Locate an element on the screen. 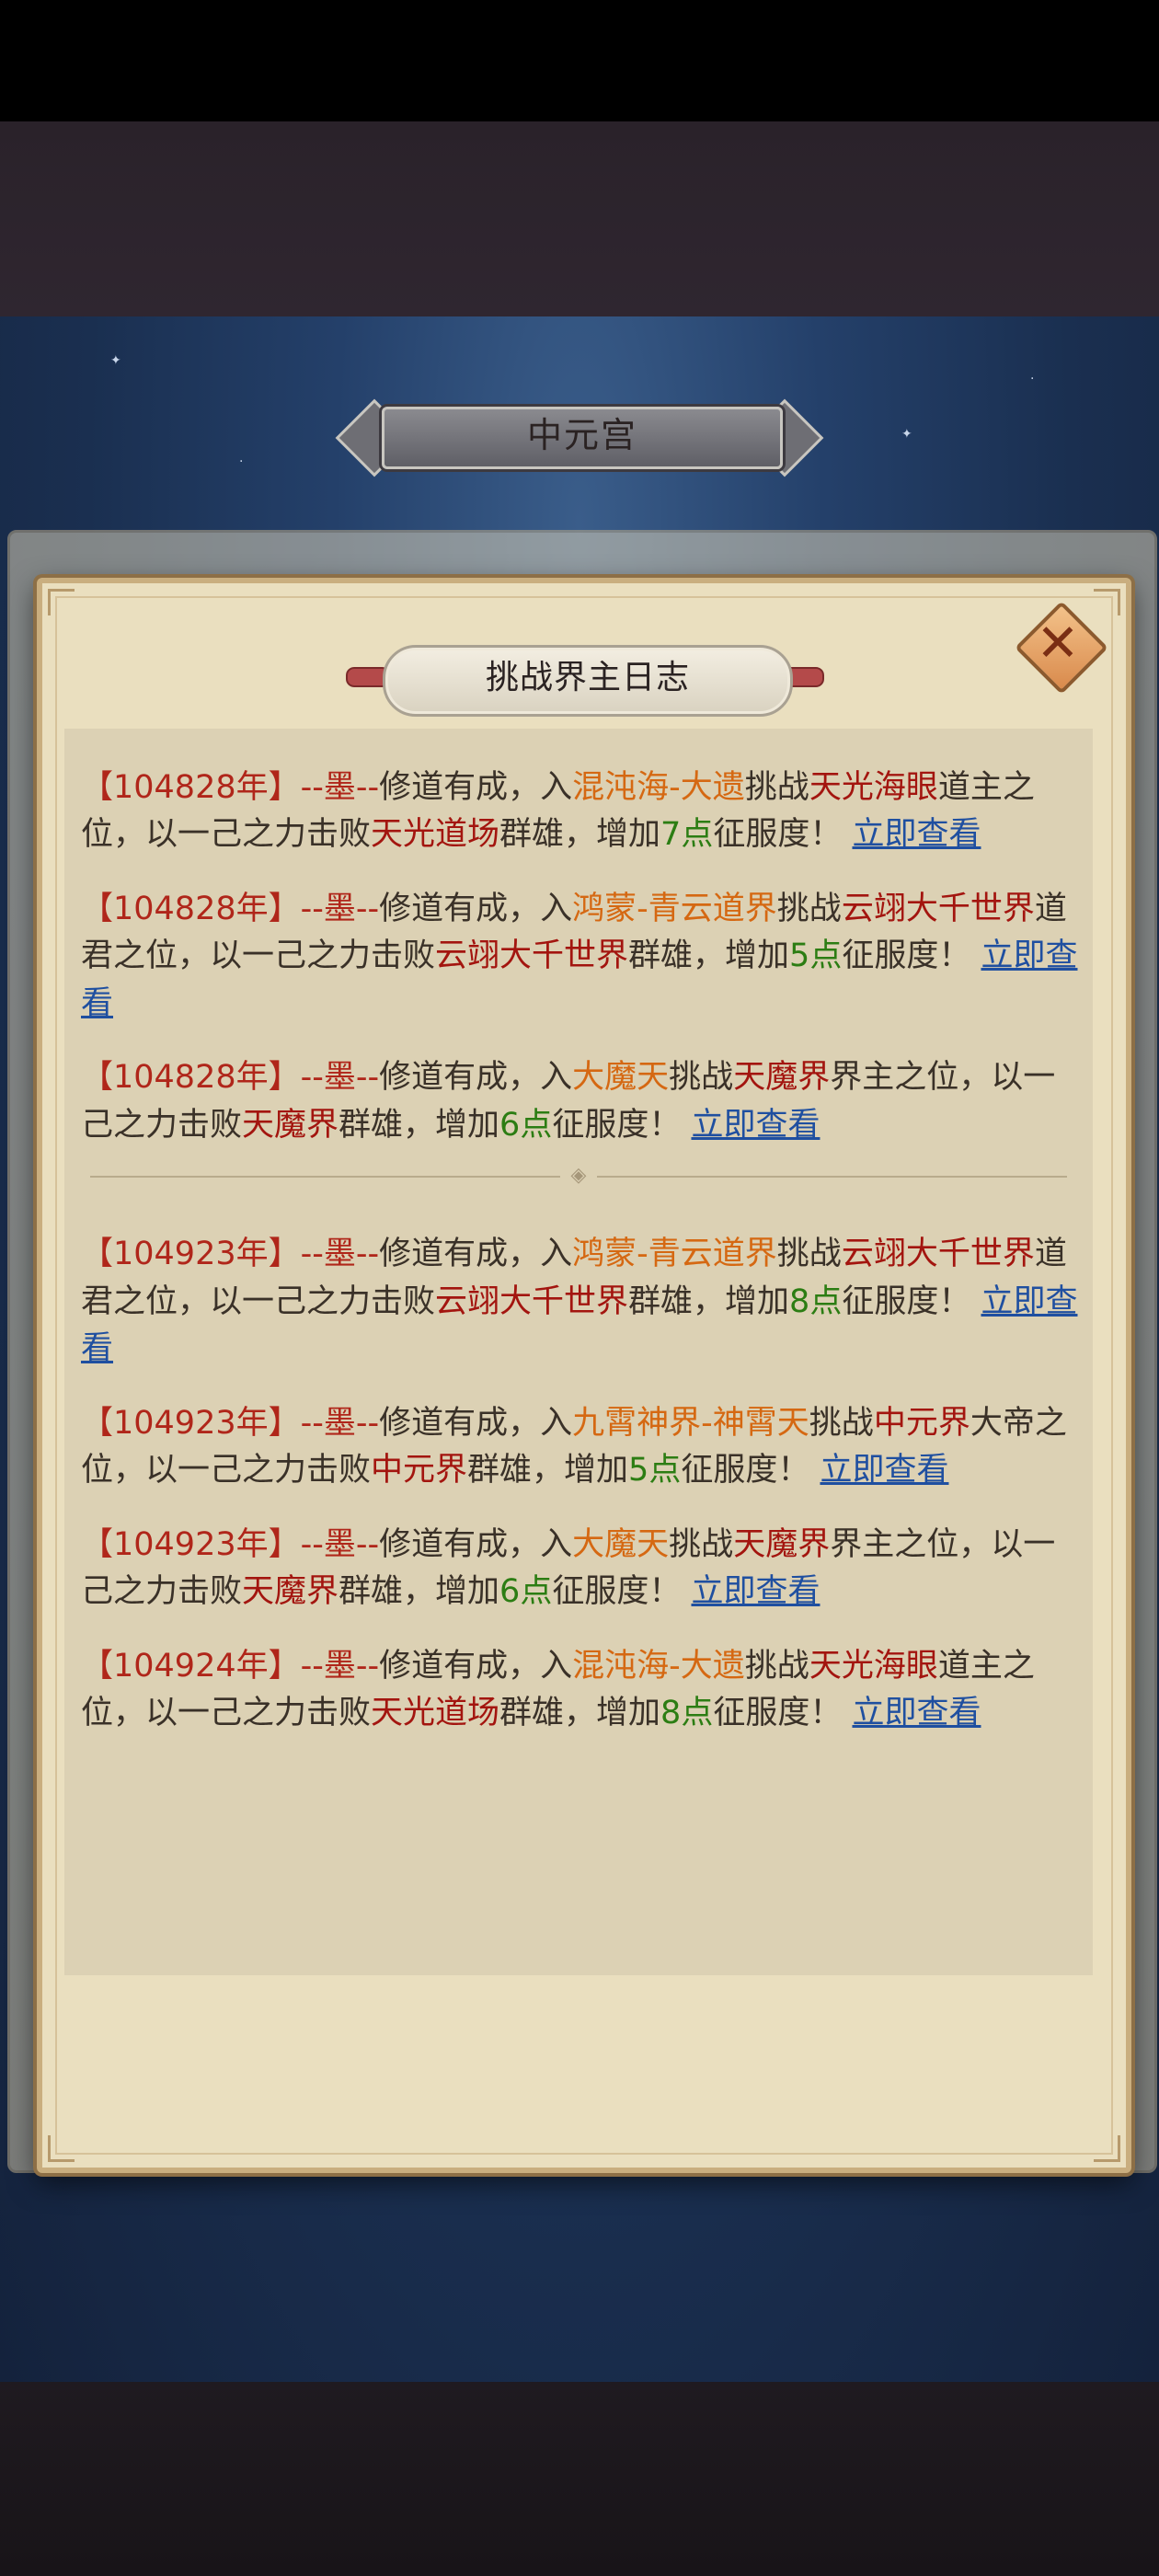 This screenshot has height=2576, width=1159. close-button: ✕ is located at coordinates (1061, 648).